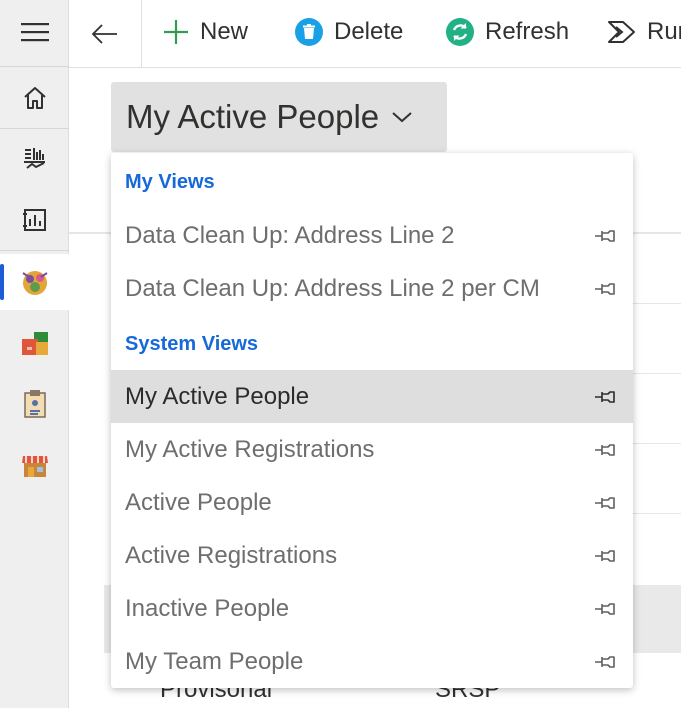 The image size is (681, 708). I want to click on refresh-button: Refresh, so click(507, 32).